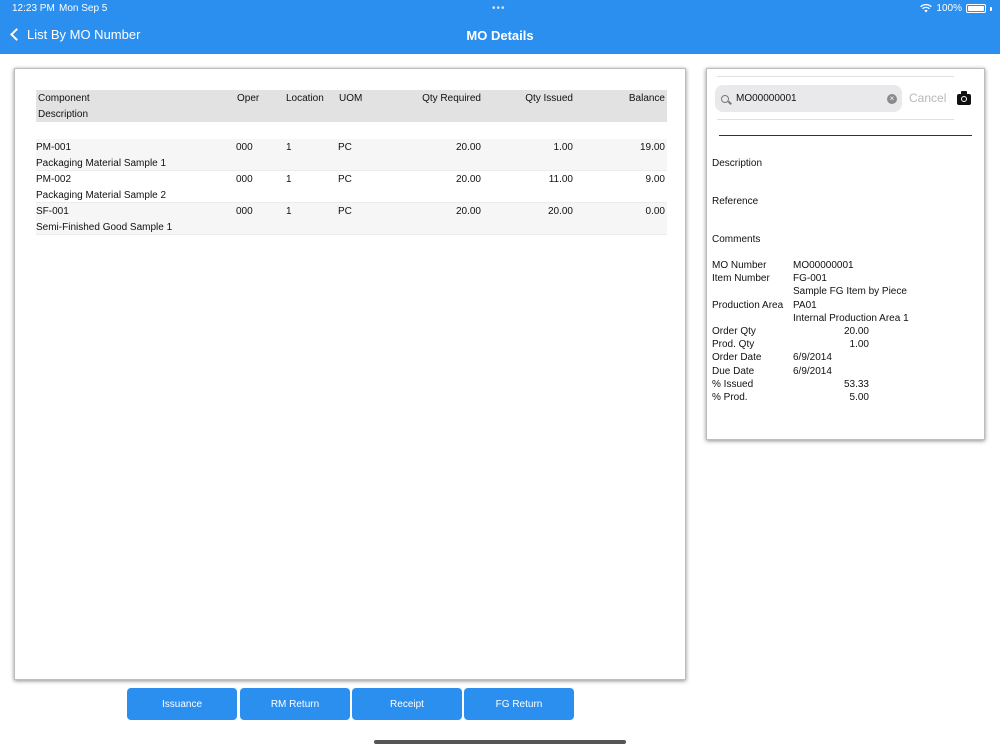  What do you see at coordinates (83, 8) in the screenshot?
I see `status-date: Mon Sep 5` at bounding box center [83, 8].